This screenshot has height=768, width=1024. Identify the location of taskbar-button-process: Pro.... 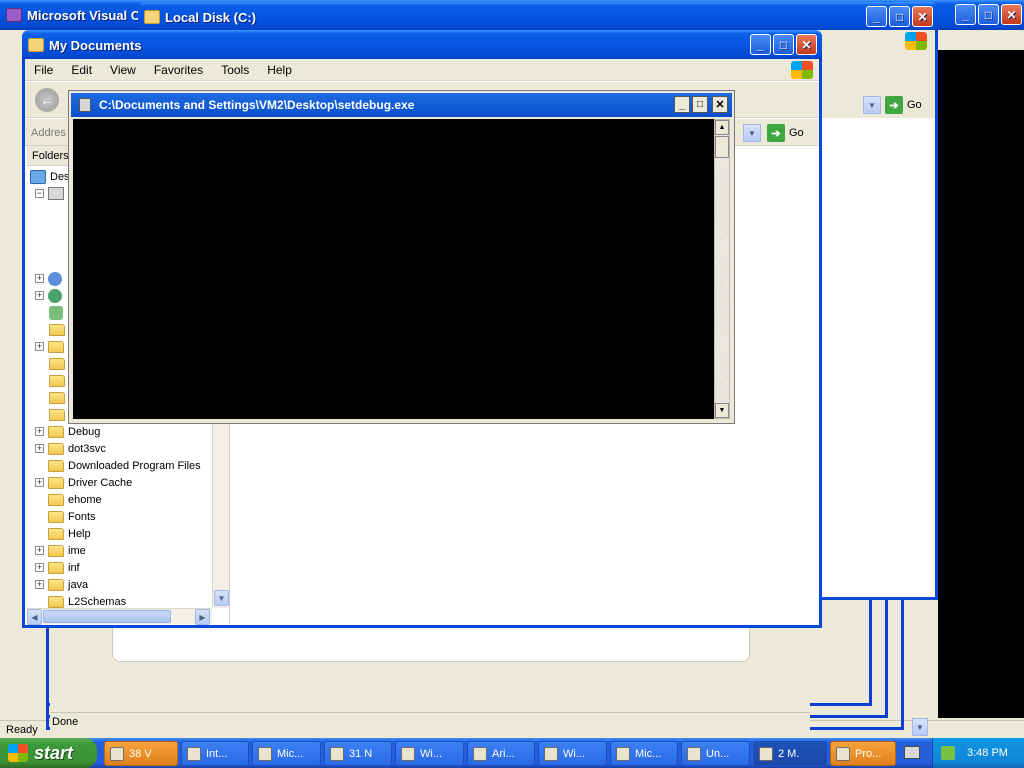
(863, 753).